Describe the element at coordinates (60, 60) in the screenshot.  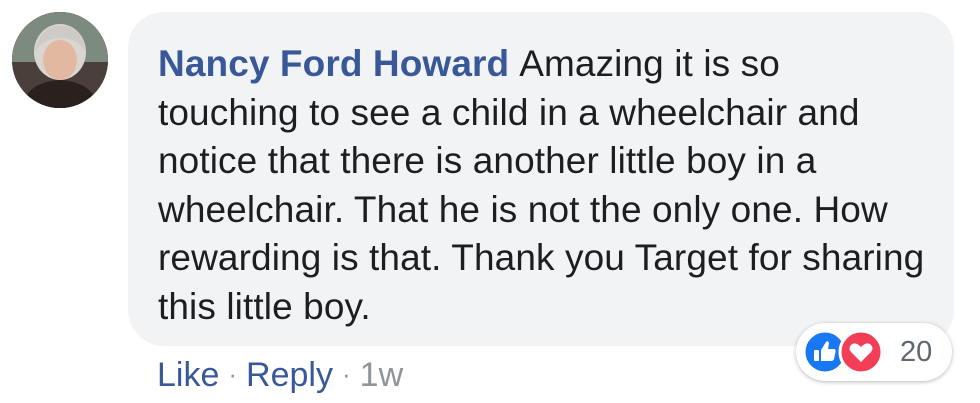
I see `avatar` at that location.